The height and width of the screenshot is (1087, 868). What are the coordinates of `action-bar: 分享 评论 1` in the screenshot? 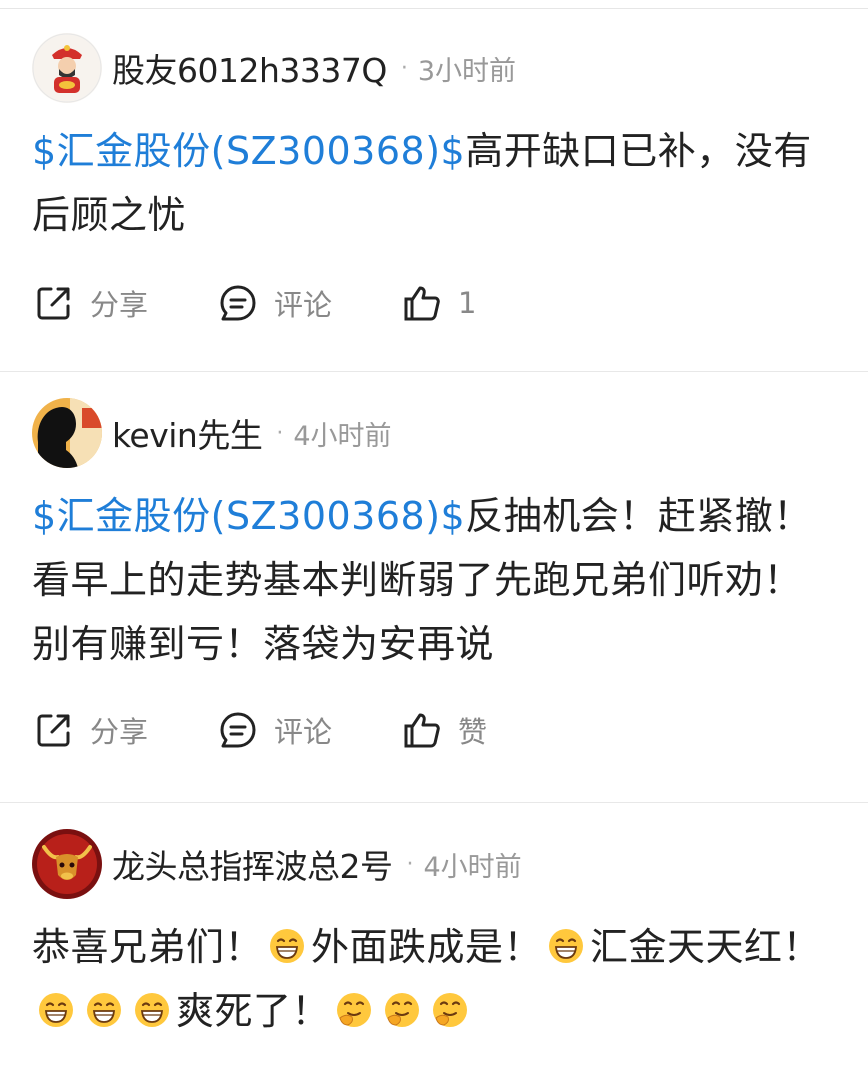 It's located at (434, 303).